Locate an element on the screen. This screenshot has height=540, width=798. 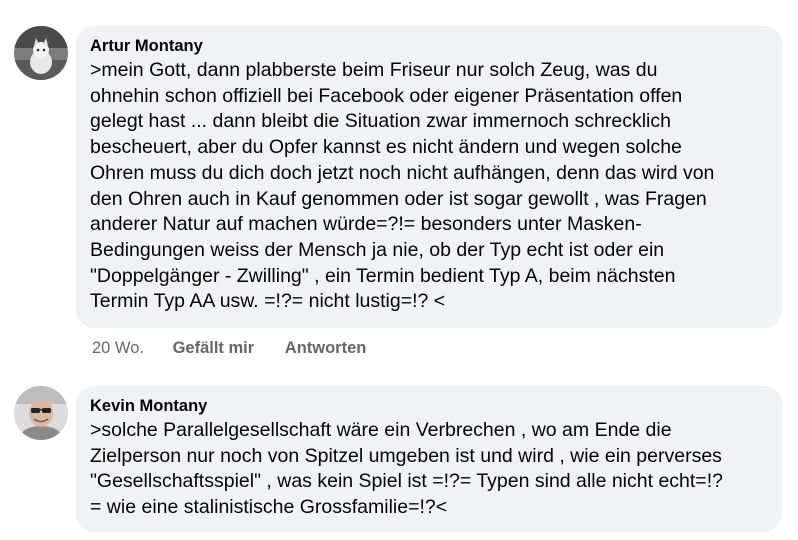
comment-actions: 20 Wo. Gefällt mir Antworten is located at coordinates (229, 348).